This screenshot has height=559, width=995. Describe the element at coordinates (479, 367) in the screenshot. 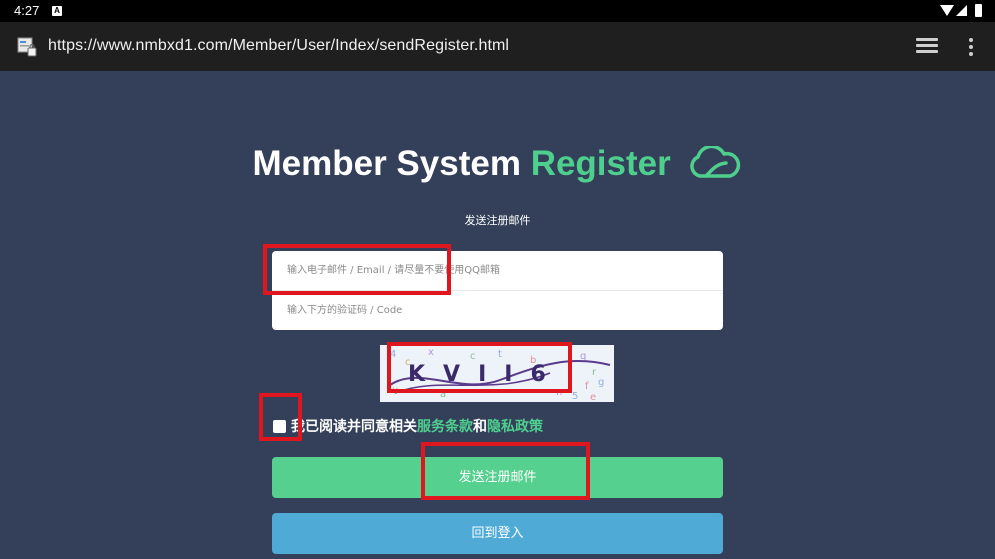

I see `highlight-box-captcha` at that location.